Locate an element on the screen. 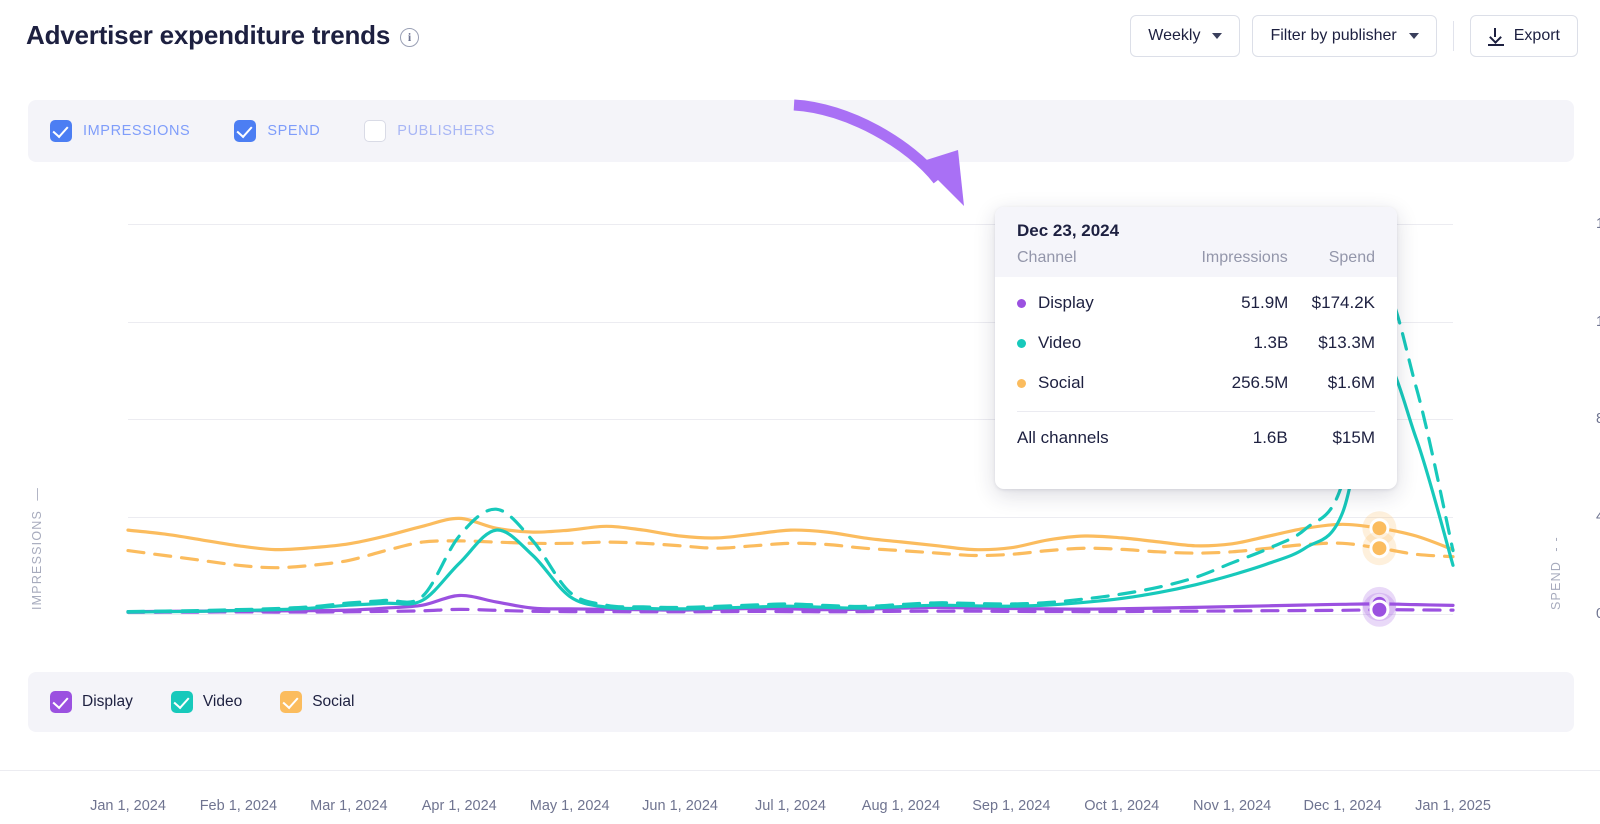 This screenshot has height=824, width=1600. checkbox-display is located at coordinates (61, 702).